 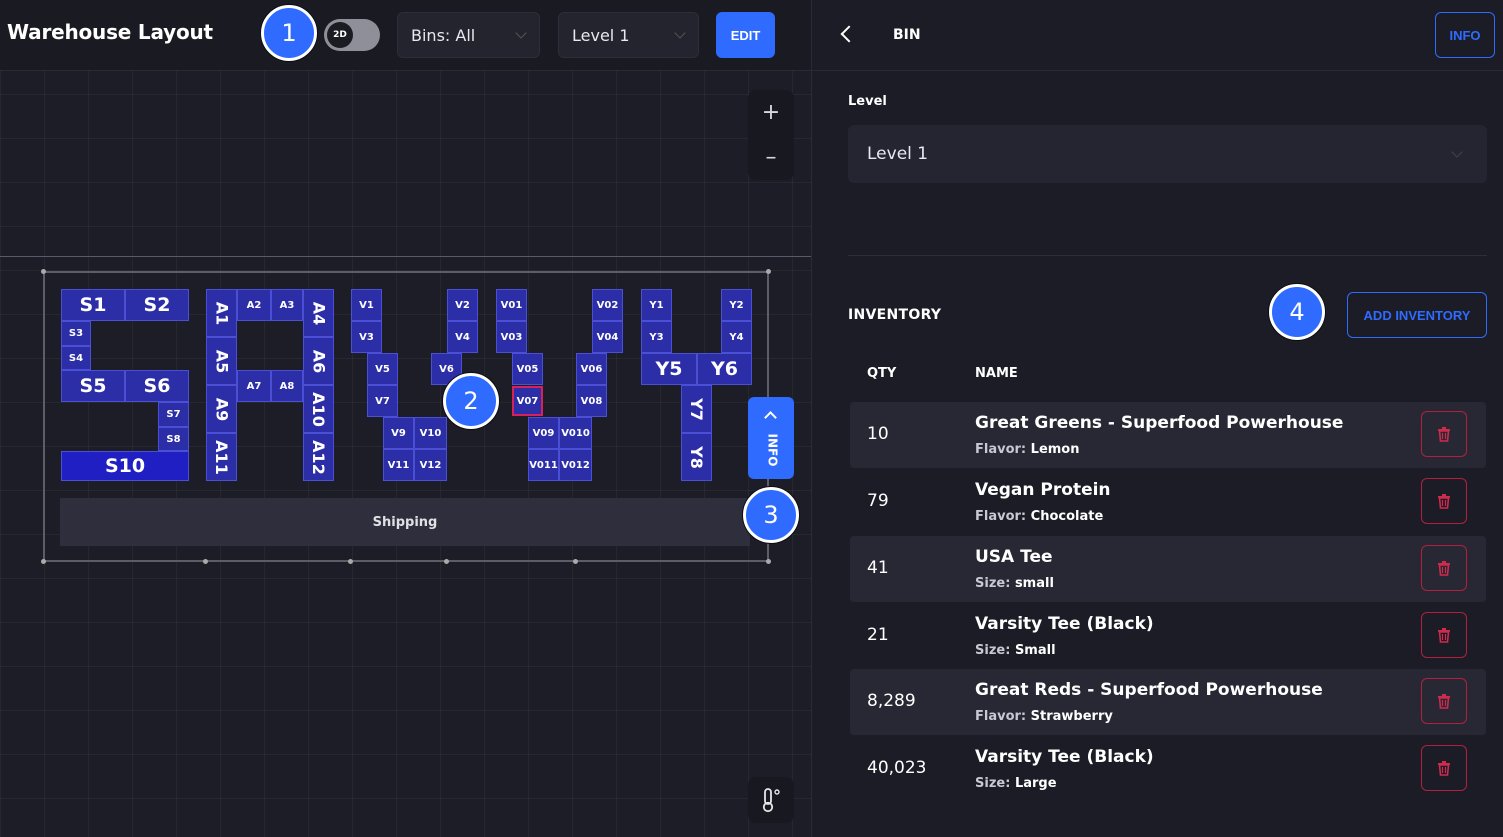 I want to click on bin-v1: V1, so click(x=366, y=305).